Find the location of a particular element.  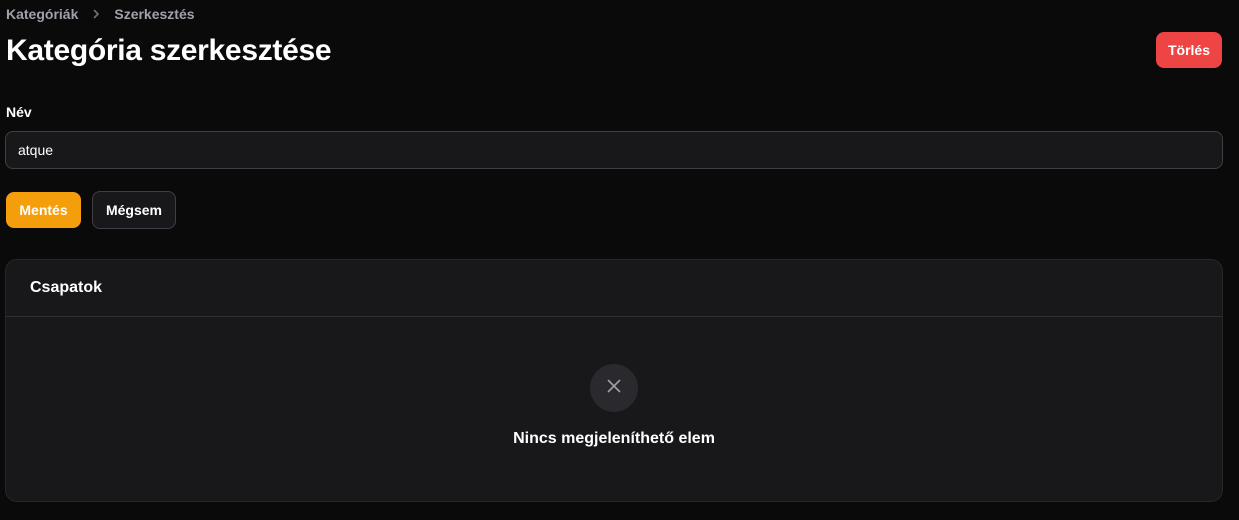

x-icon is located at coordinates (614, 388).